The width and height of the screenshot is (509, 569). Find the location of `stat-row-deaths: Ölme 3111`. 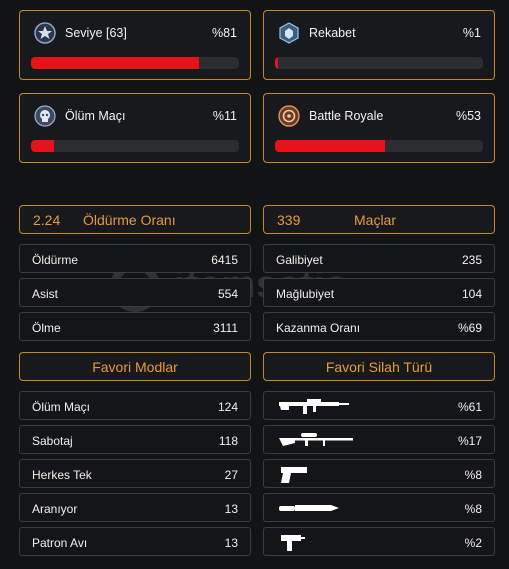

stat-row-deaths: Ölme 3111 is located at coordinates (135, 326).